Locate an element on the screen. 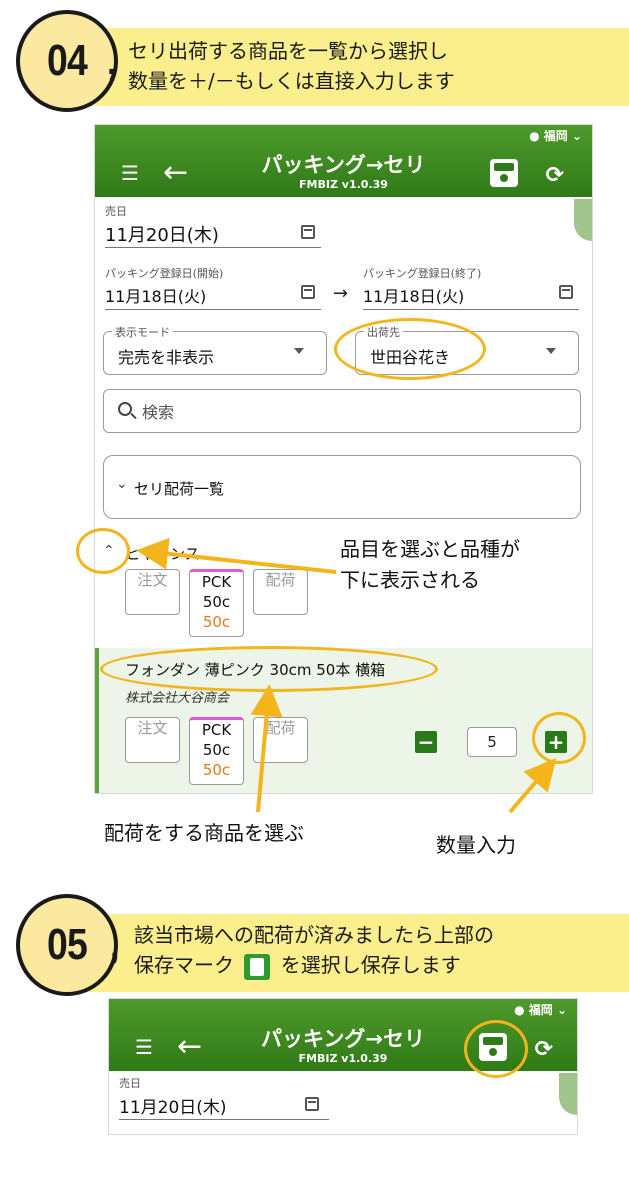 Image resolution: width=629 pixels, height=1177 pixels. step5-comma: , is located at coordinates (115, 947).